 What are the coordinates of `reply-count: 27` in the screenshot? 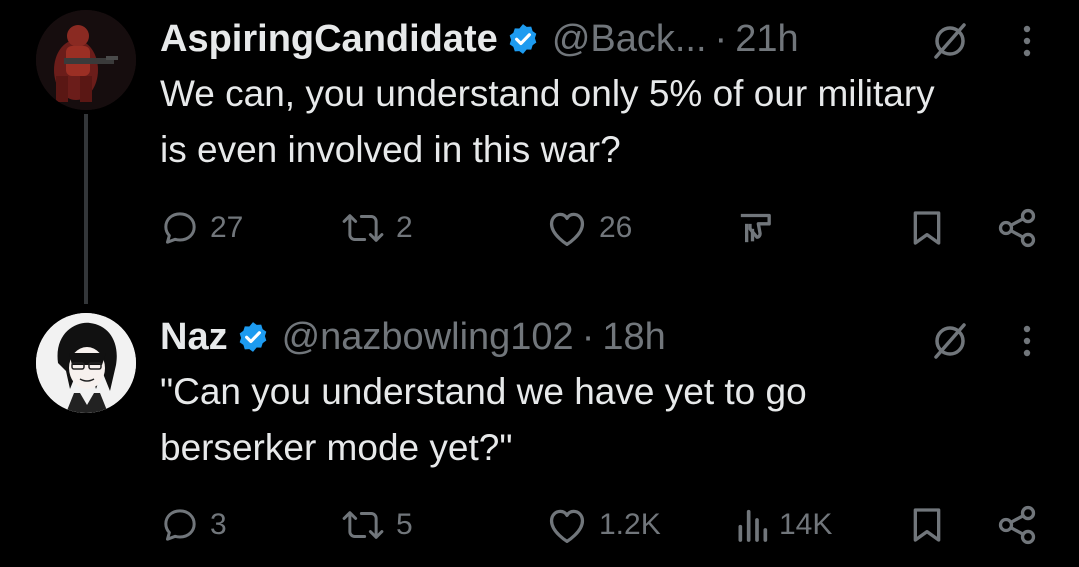 It's located at (227, 227).